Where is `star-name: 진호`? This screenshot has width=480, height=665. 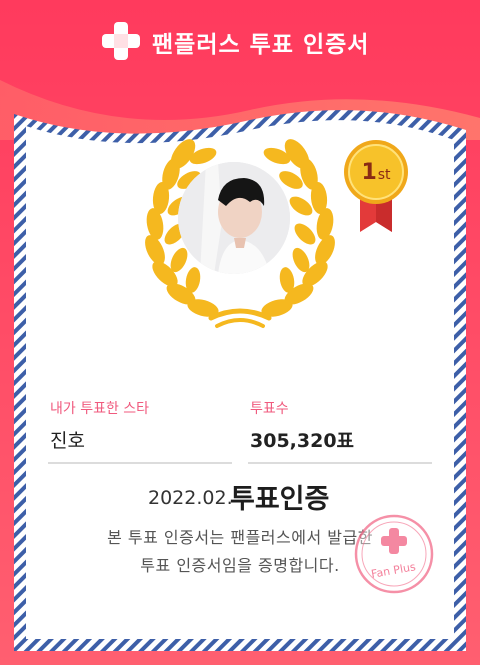 star-name: 진호 is located at coordinates (67, 441).